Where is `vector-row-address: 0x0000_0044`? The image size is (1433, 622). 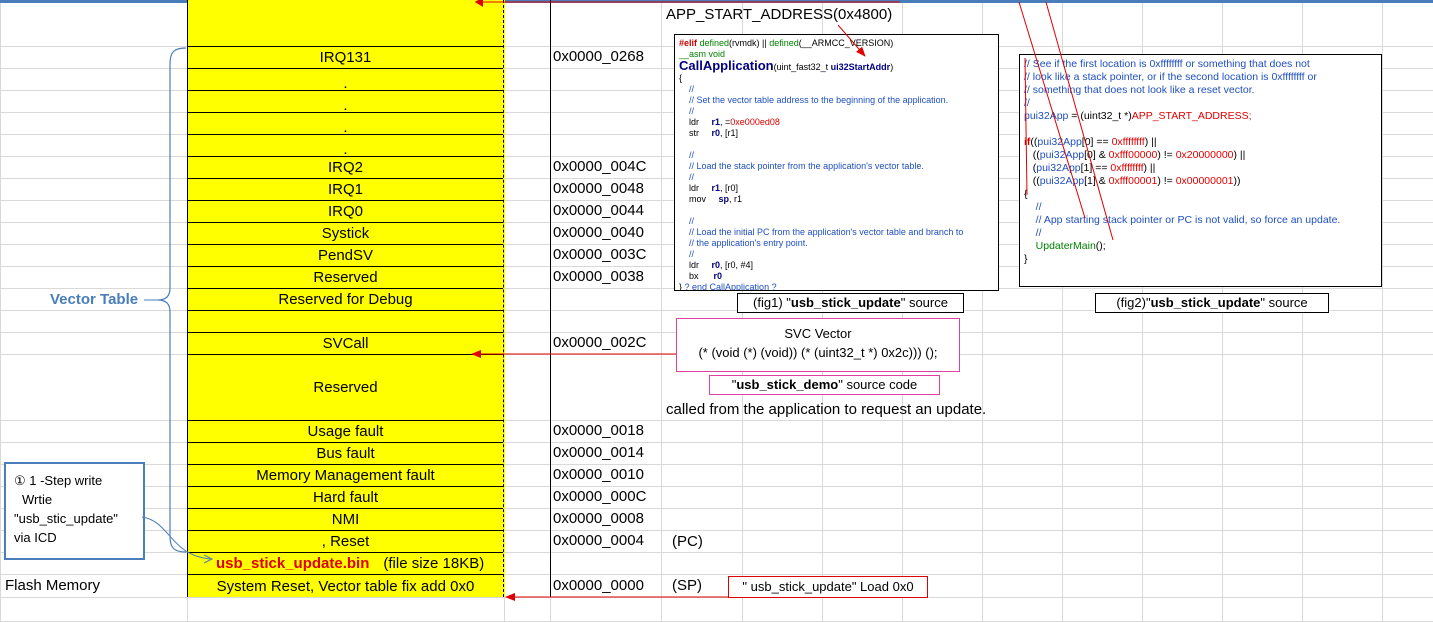
vector-row-address: 0x0000_0044 is located at coordinates (598, 210).